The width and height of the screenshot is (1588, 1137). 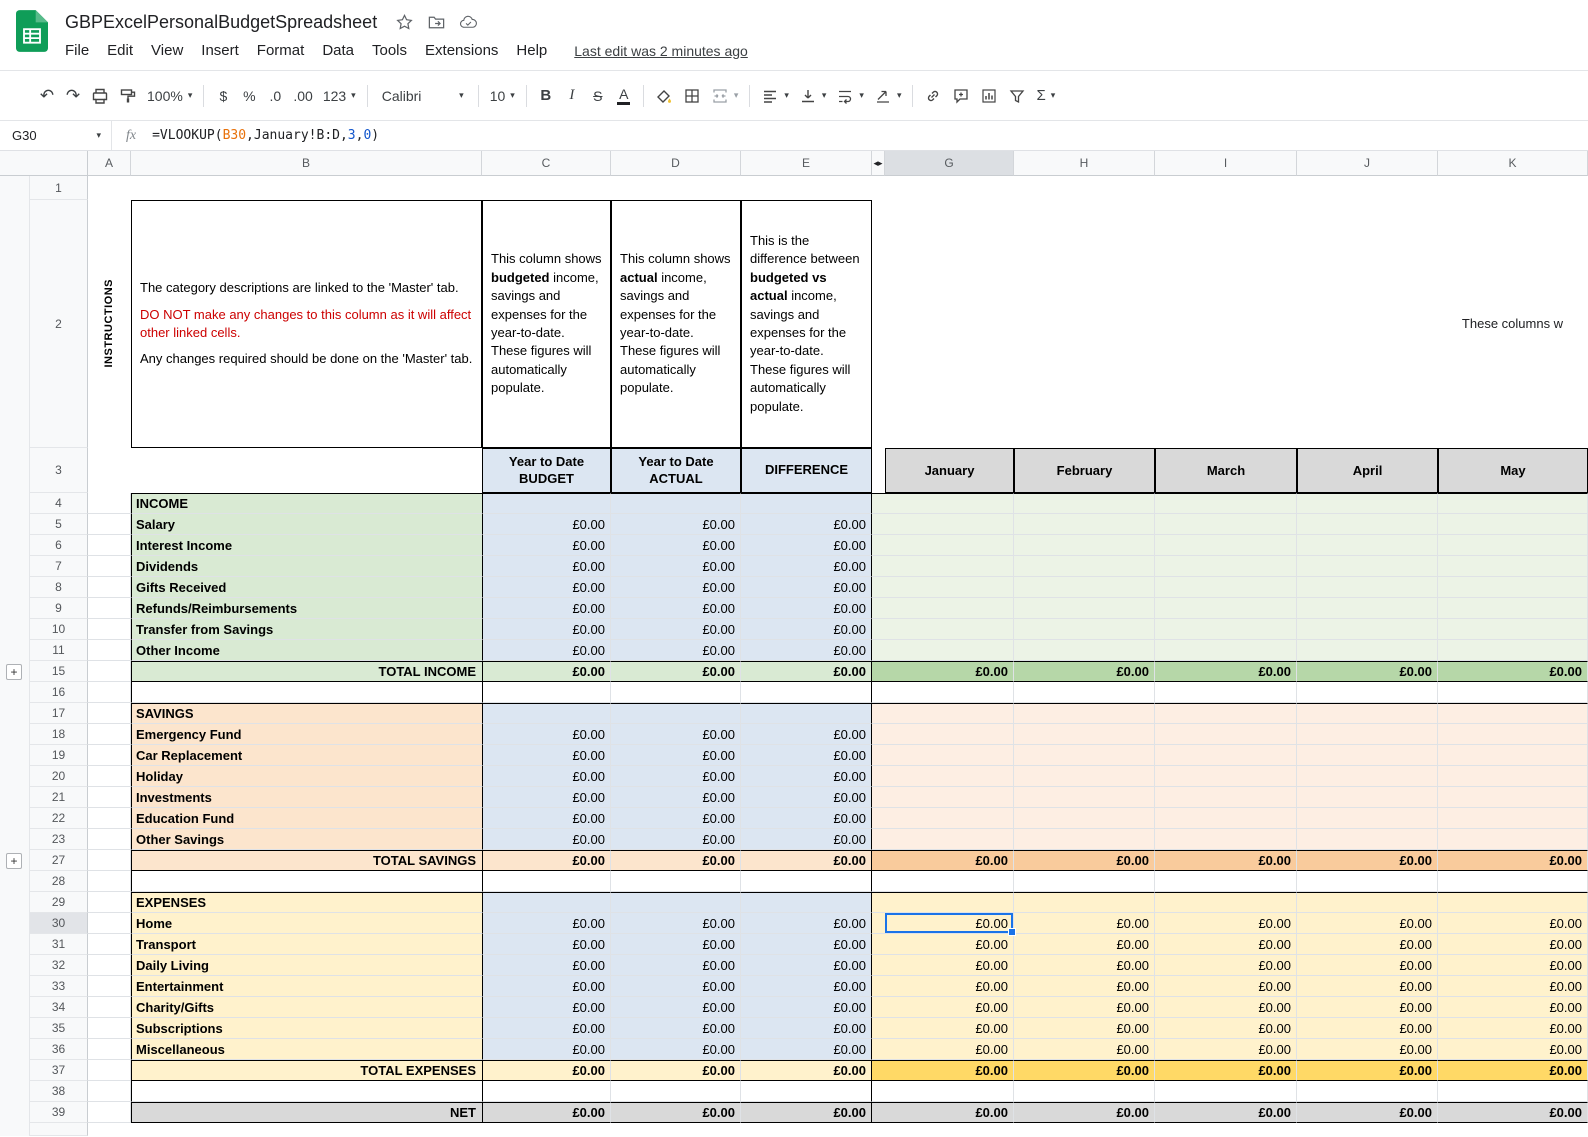 I want to click on cell-E5: £0.00, so click(x=806, y=524).